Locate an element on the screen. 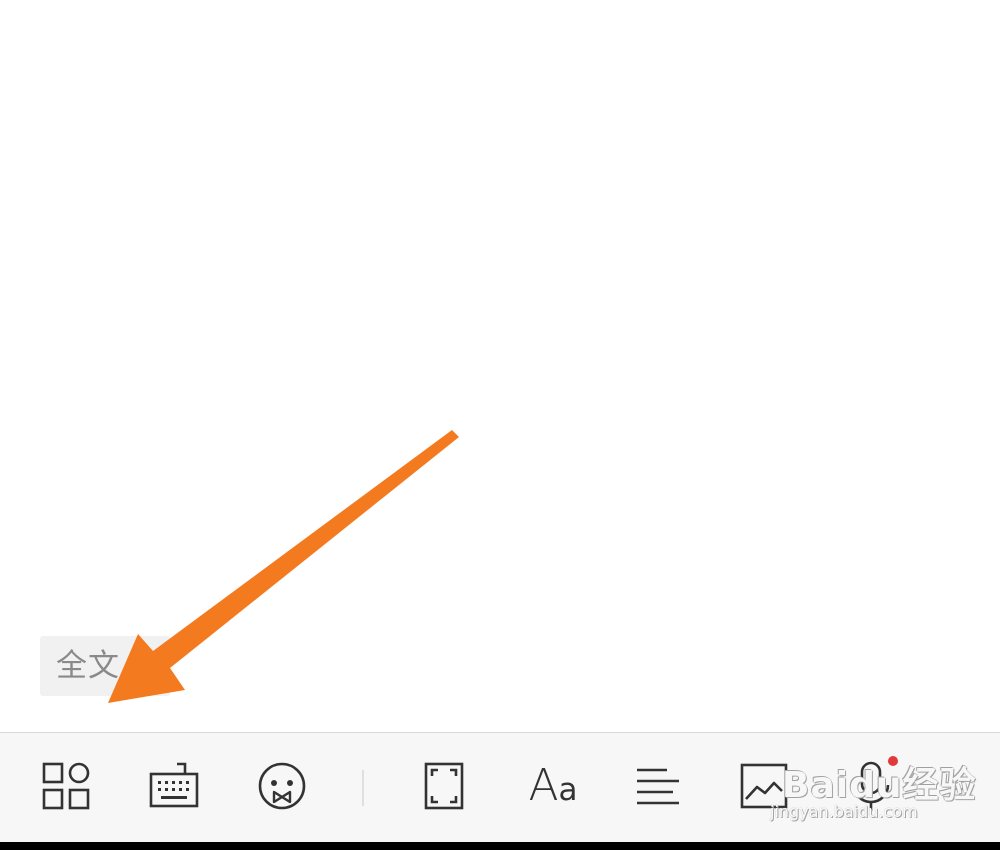  emoji-button is located at coordinates (282, 786).